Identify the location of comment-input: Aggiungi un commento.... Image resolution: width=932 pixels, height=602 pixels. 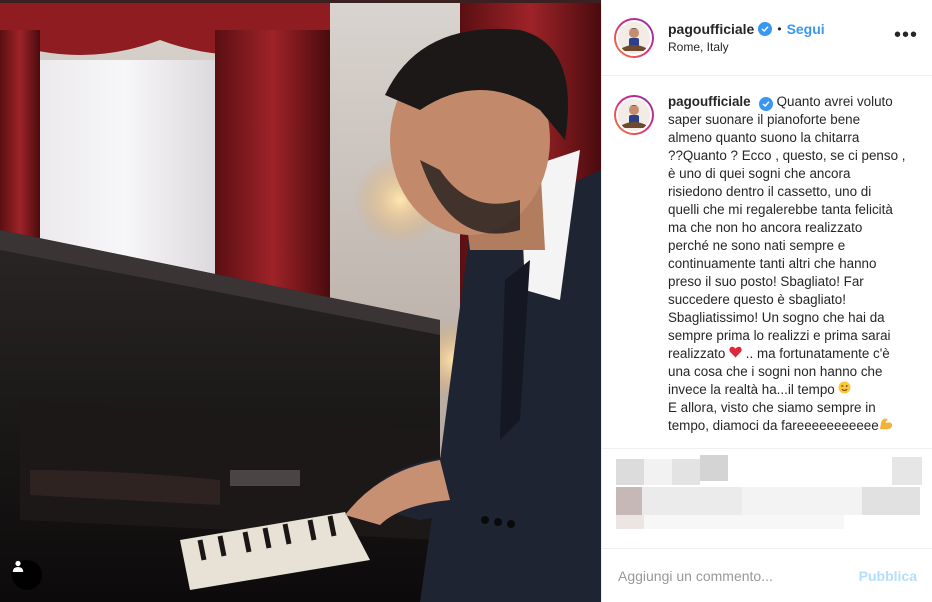
(738, 576).